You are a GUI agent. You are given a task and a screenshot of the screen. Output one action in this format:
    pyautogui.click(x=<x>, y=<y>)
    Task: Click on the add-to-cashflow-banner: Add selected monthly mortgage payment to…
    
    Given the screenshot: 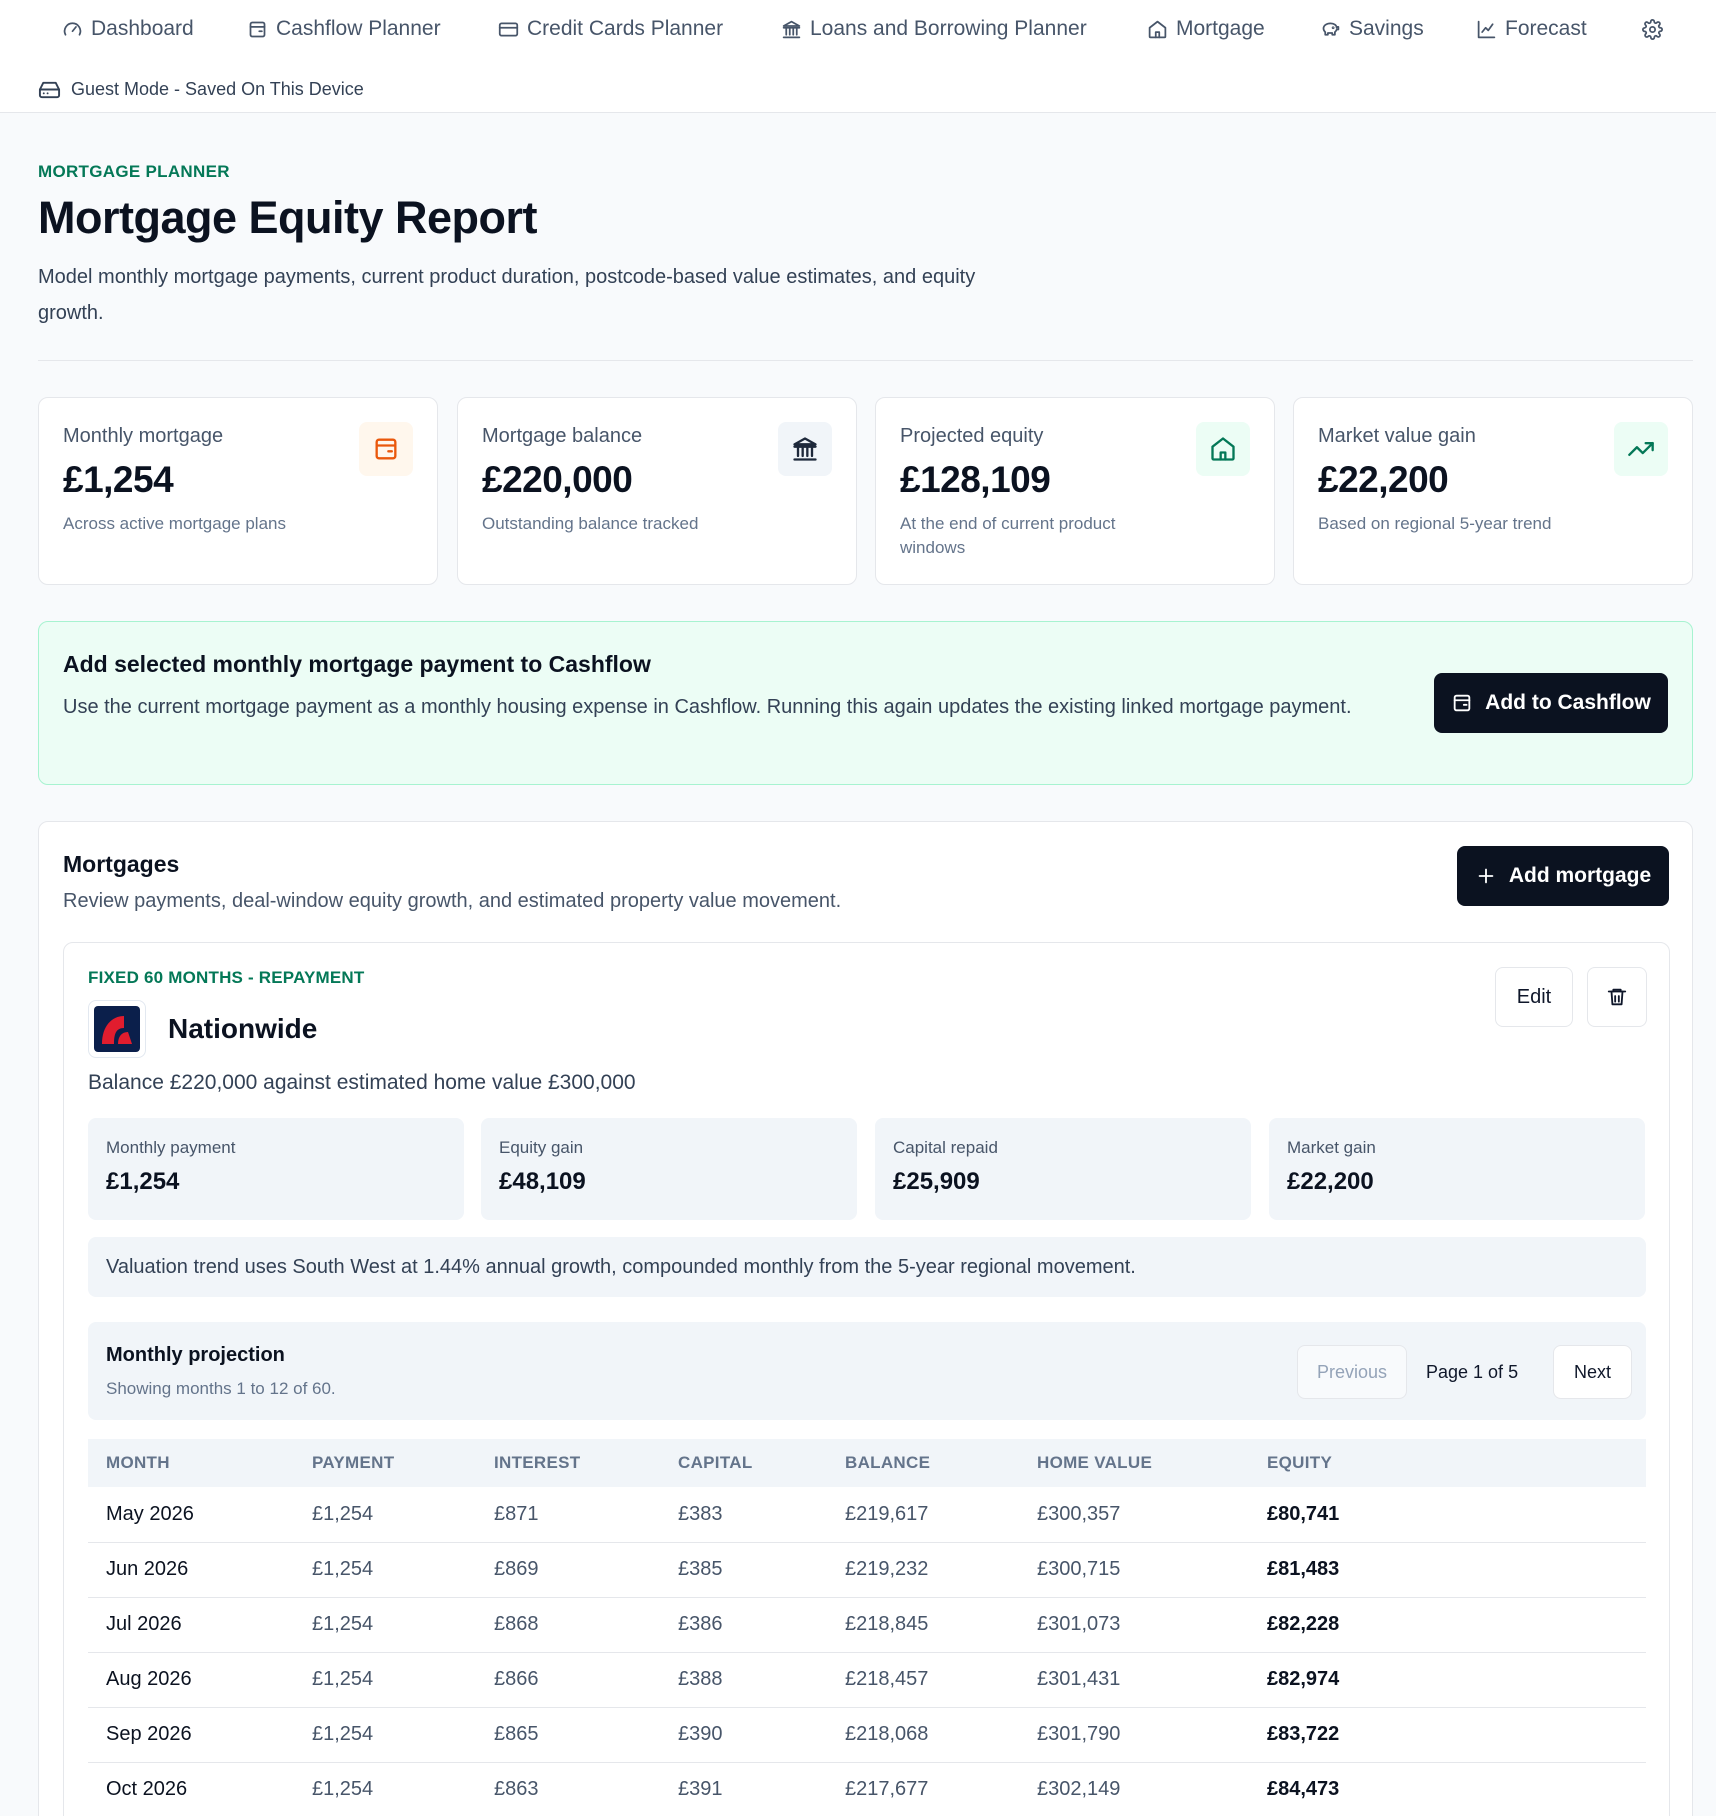 What is the action you would take?
    pyautogui.click(x=865, y=703)
    